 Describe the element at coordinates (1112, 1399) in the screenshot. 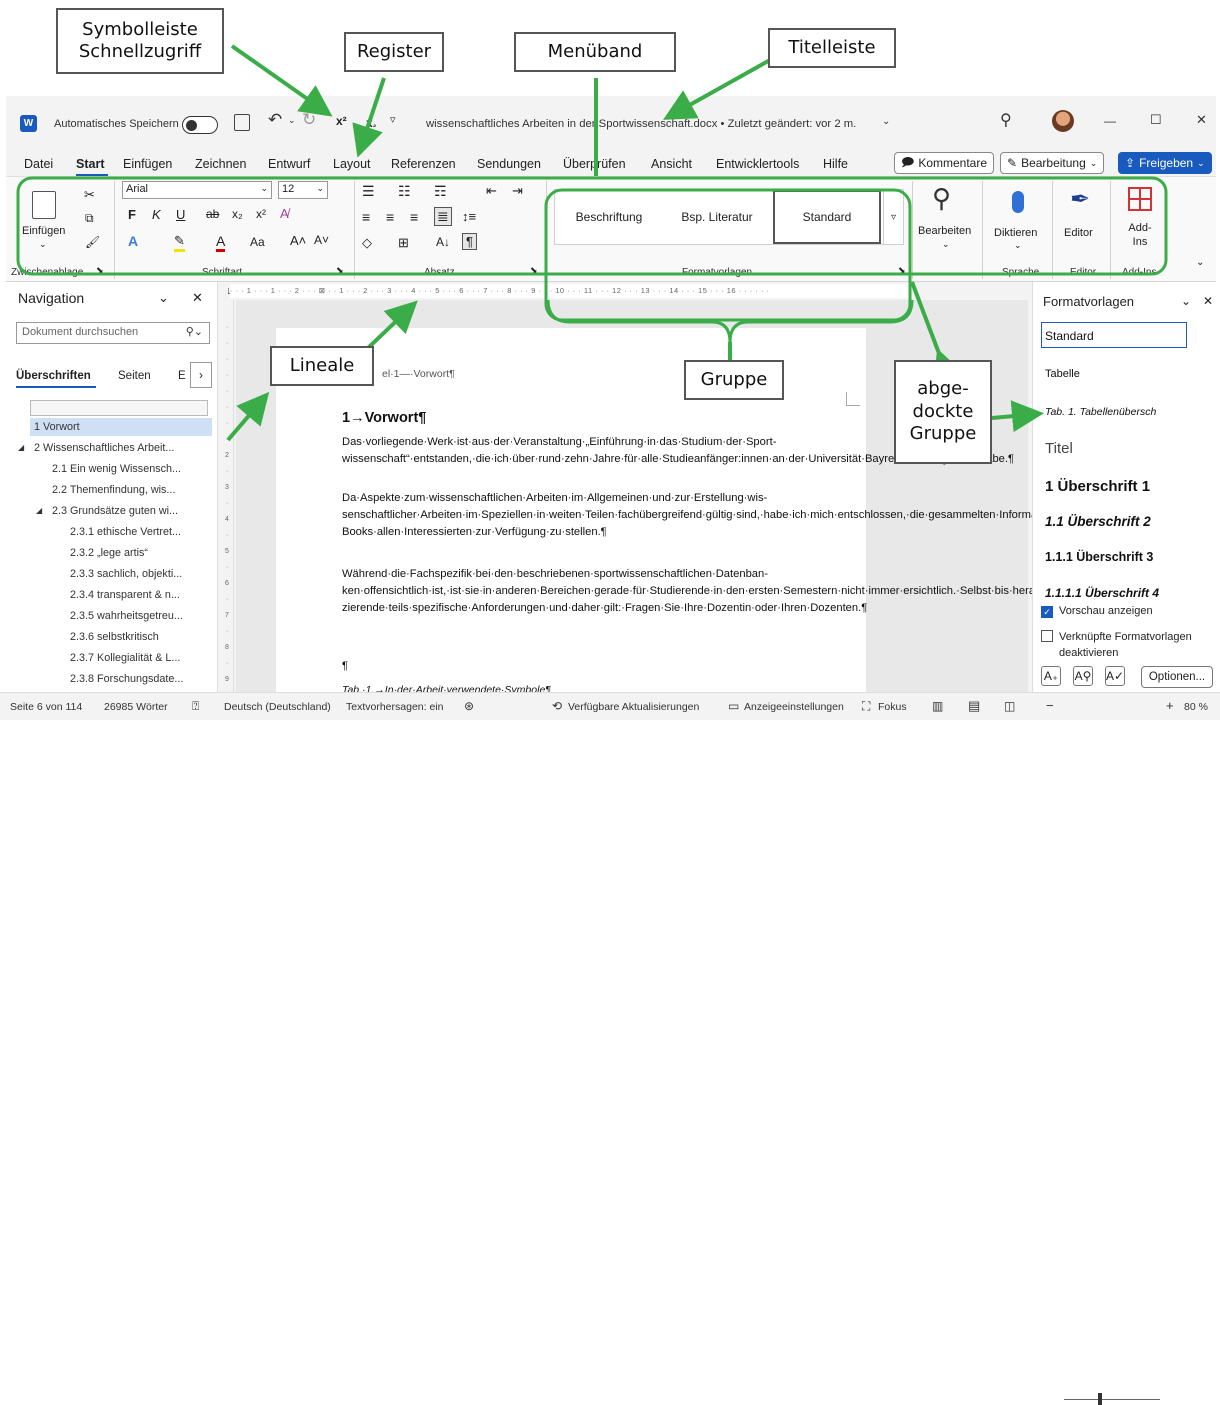

I see `zoom-slider-track` at that location.